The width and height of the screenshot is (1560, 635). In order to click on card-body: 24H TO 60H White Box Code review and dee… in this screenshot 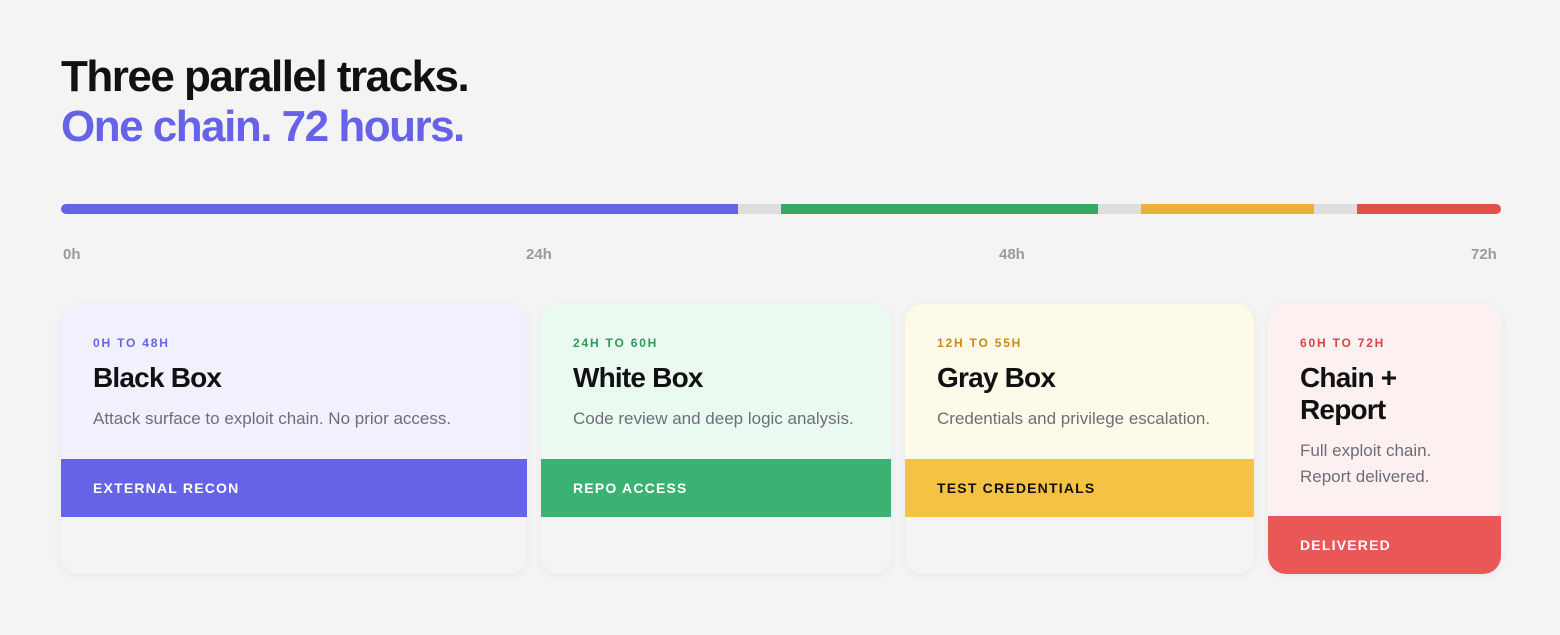, I will do `click(716, 381)`.